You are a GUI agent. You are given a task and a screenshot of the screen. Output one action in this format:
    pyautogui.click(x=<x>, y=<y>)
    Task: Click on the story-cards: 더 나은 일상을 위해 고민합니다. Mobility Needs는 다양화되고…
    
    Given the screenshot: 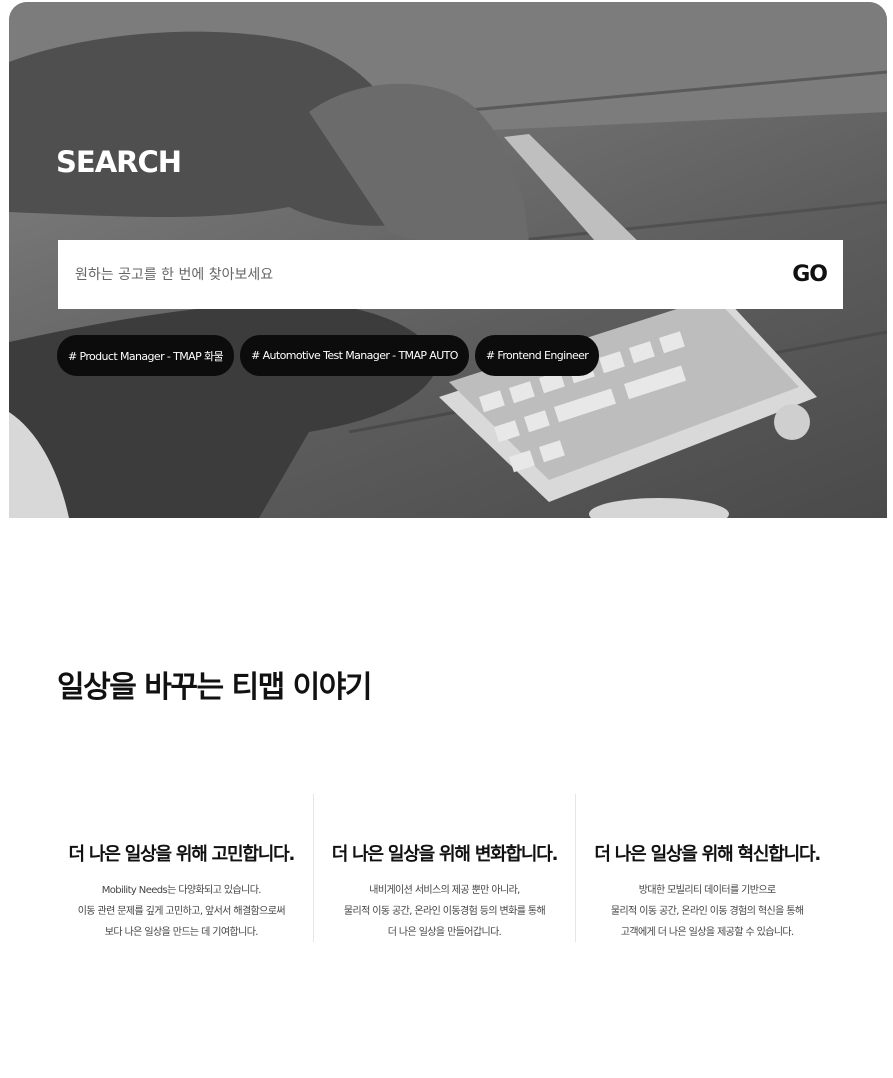 What is the action you would take?
    pyautogui.click(x=444, y=868)
    